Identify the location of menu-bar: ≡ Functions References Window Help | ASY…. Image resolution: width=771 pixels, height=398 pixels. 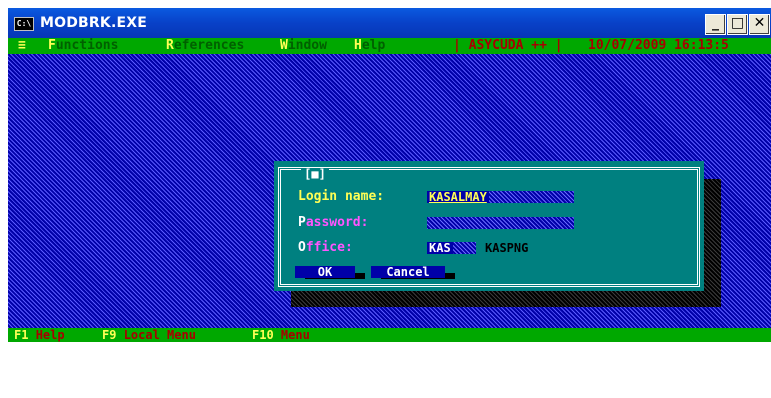
(389, 46).